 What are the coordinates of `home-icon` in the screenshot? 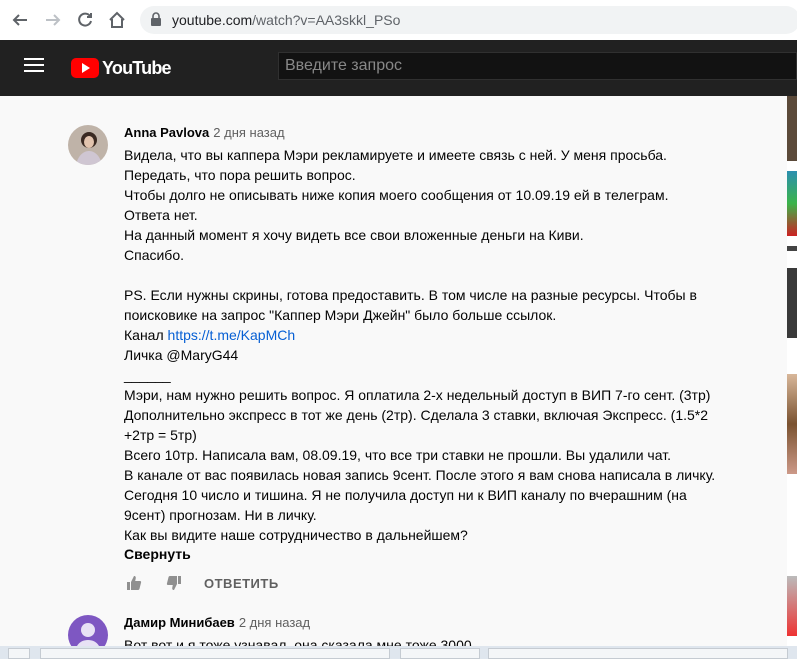 It's located at (117, 20).